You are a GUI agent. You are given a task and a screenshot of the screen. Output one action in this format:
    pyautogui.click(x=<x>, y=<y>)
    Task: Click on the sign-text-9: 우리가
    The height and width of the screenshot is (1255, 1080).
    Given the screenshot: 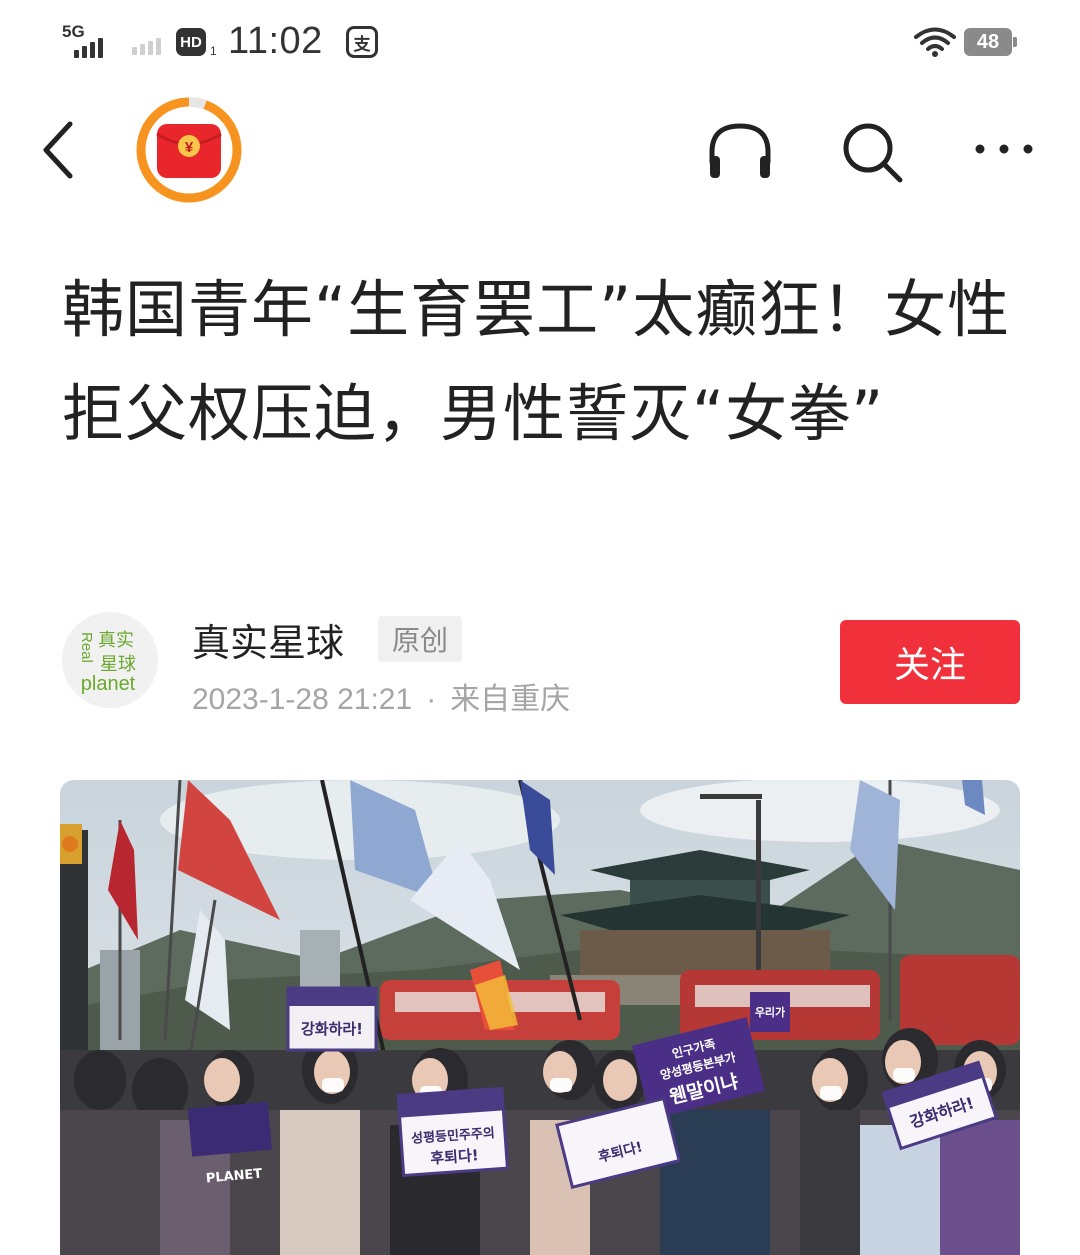 What is the action you would take?
    pyautogui.click(x=770, y=1012)
    